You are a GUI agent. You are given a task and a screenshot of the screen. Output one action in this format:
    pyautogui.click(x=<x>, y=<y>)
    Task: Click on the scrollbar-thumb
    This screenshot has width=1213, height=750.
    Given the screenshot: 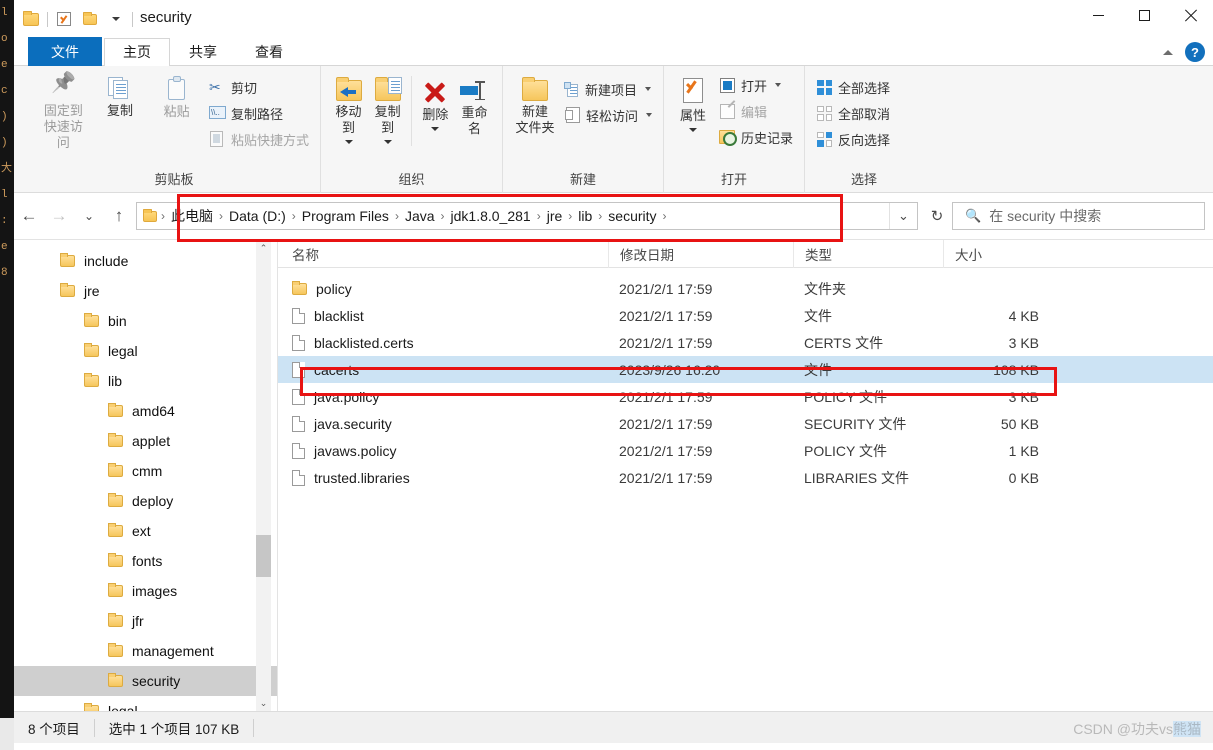 What is the action you would take?
    pyautogui.click(x=263, y=556)
    